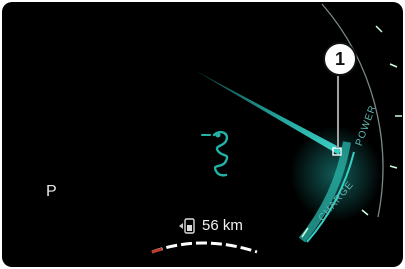  I want to click on callout-number: 1, so click(340, 59).